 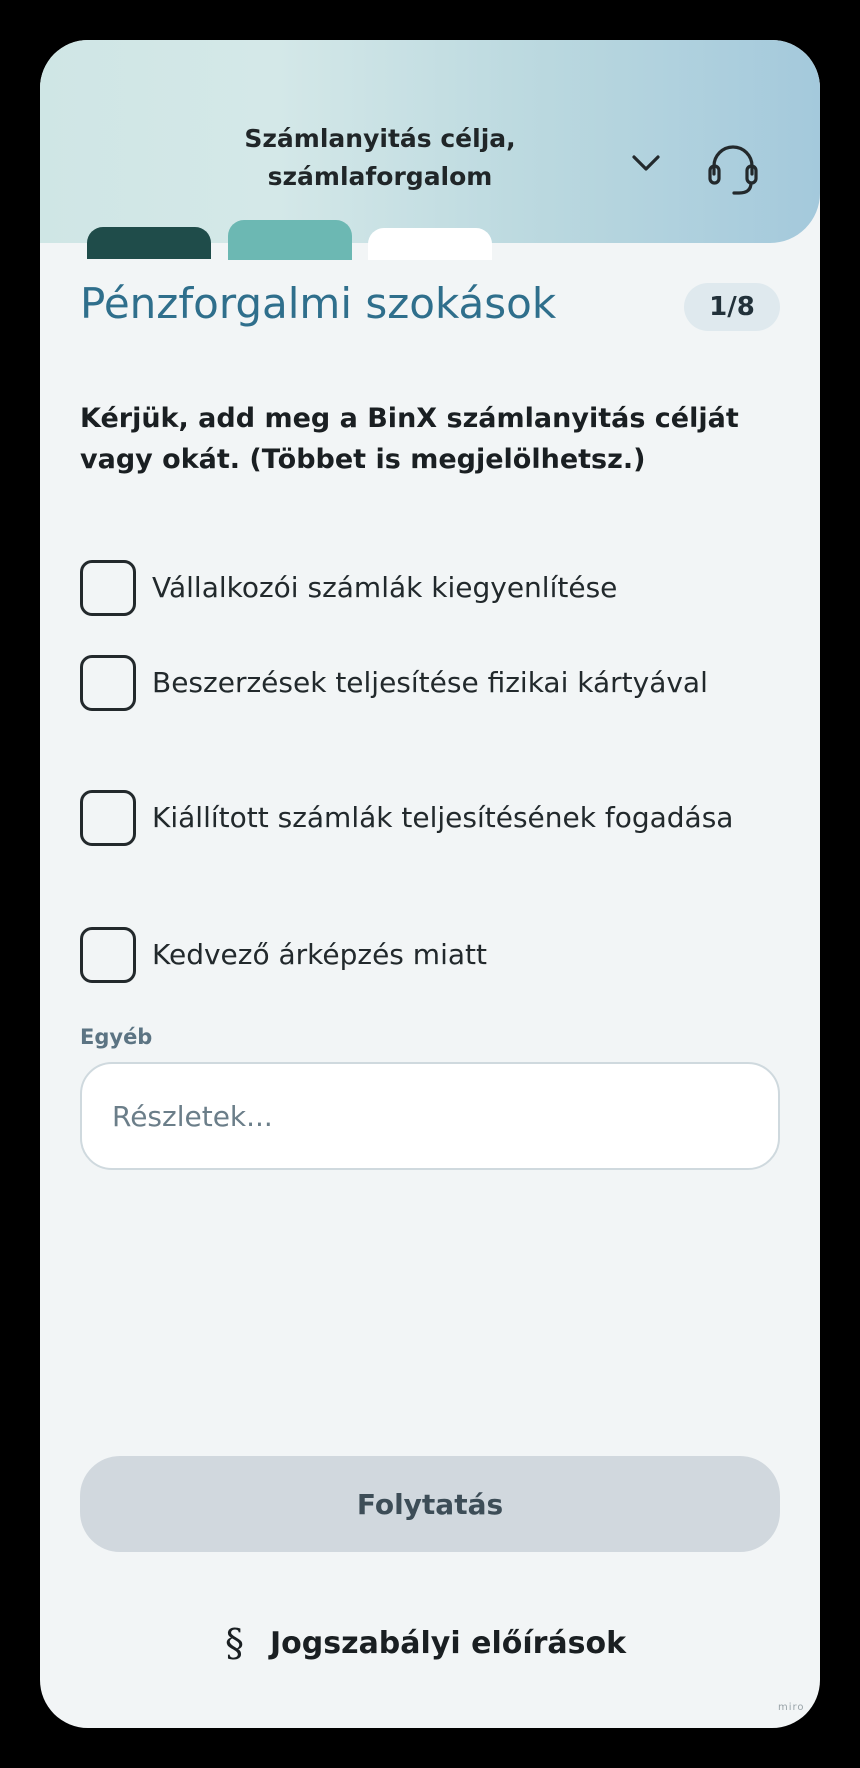 What do you see at coordinates (380, 176) in the screenshot?
I see `header-title-line2: számlaforgalom` at bounding box center [380, 176].